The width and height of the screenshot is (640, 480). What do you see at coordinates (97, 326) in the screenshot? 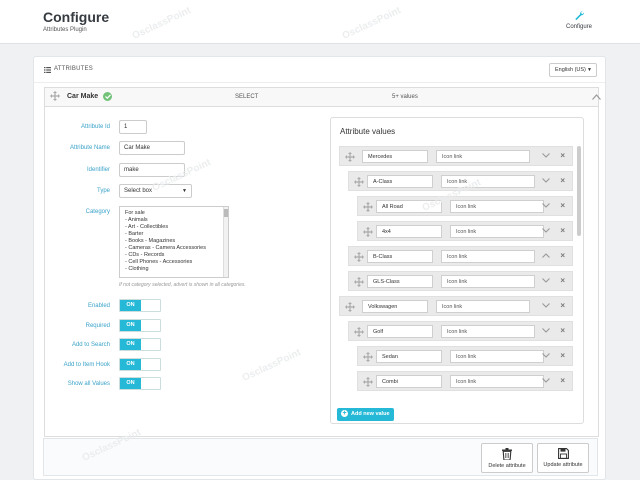
I see `toggle-label-required: Required` at bounding box center [97, 326].